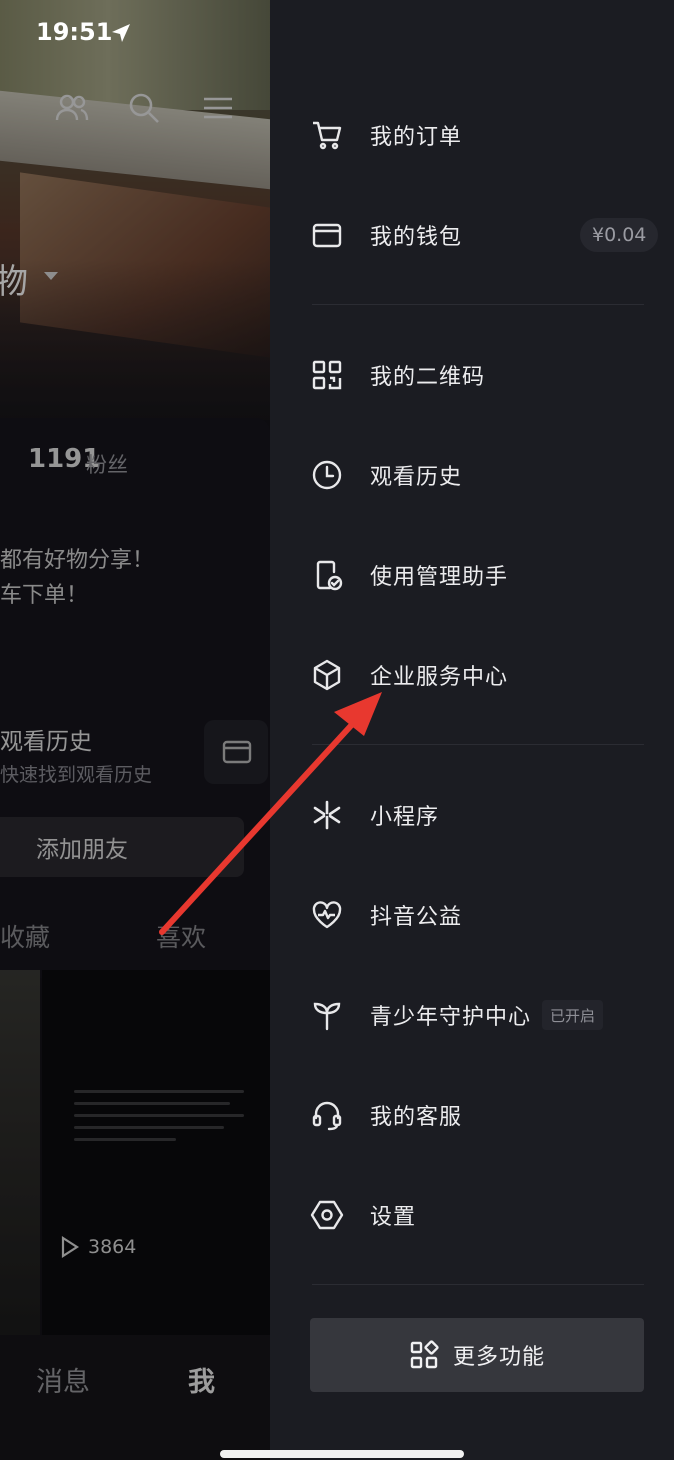  I want to click on play-icon, so click(70, 1247).